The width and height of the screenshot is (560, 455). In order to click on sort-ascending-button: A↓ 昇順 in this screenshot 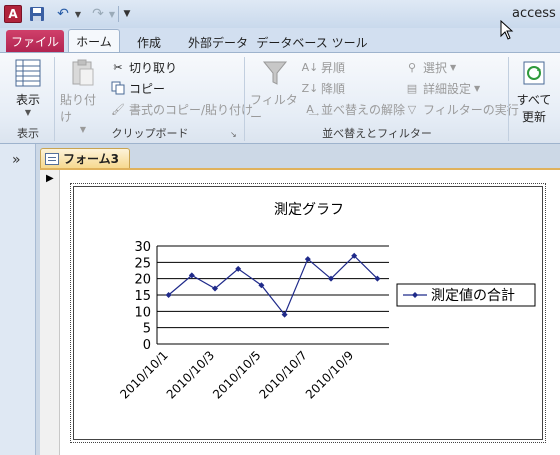, I will do `click(323, 67)`.